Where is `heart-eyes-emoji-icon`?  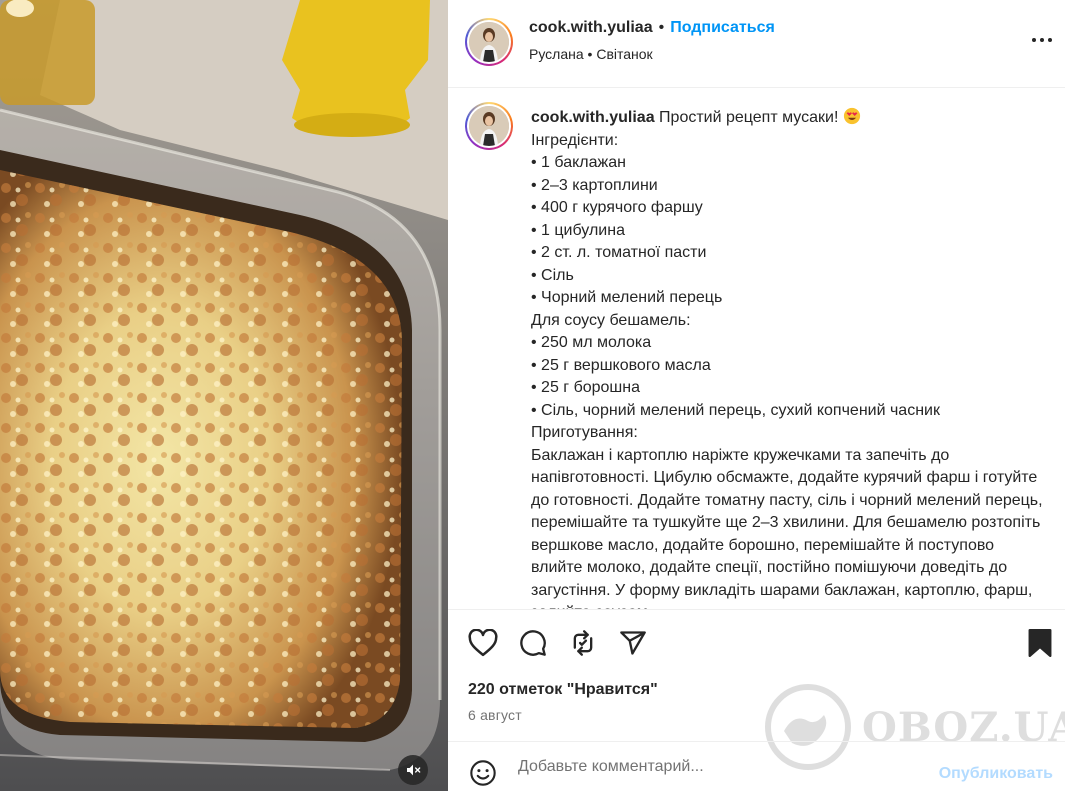
heart-eyes-emoji-icon is located at coordinates (851, 116).